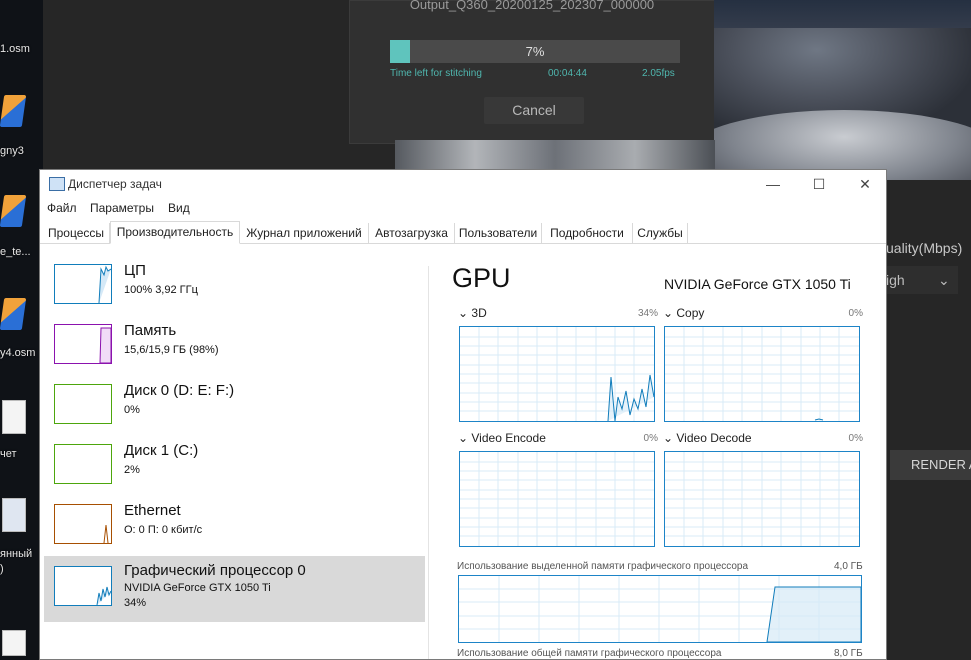 The height and width of the screenshot is (660, 971). What do you see at coordinates (930, 465) in the screenshot?
I see `render-button: RENDER A` at bounding box center [930, 465].